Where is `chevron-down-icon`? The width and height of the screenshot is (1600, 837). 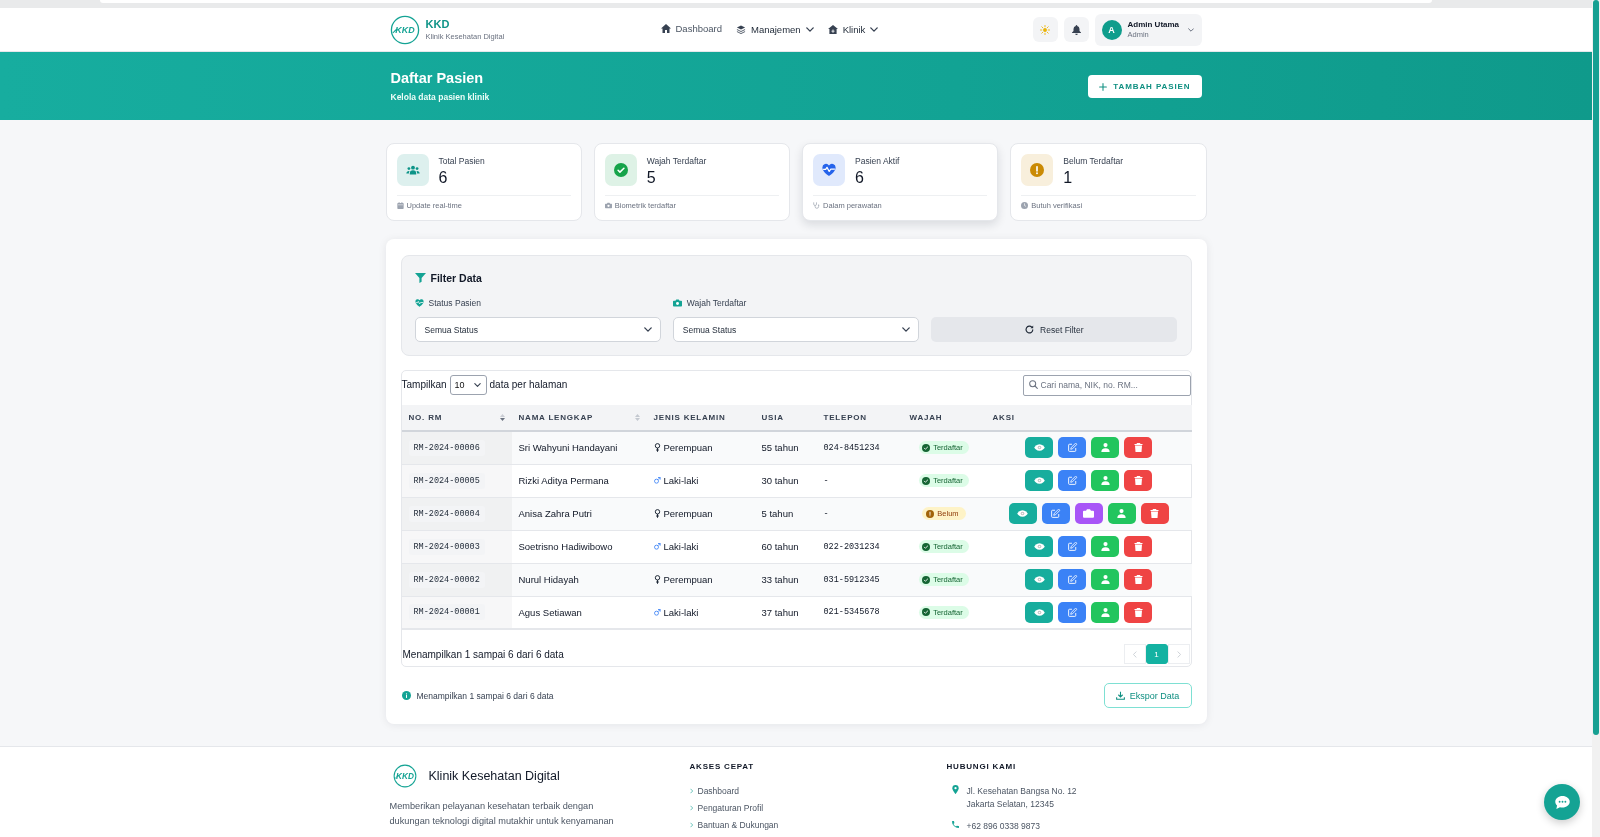 chevron-down-icon is located at coordinates (647, 329).